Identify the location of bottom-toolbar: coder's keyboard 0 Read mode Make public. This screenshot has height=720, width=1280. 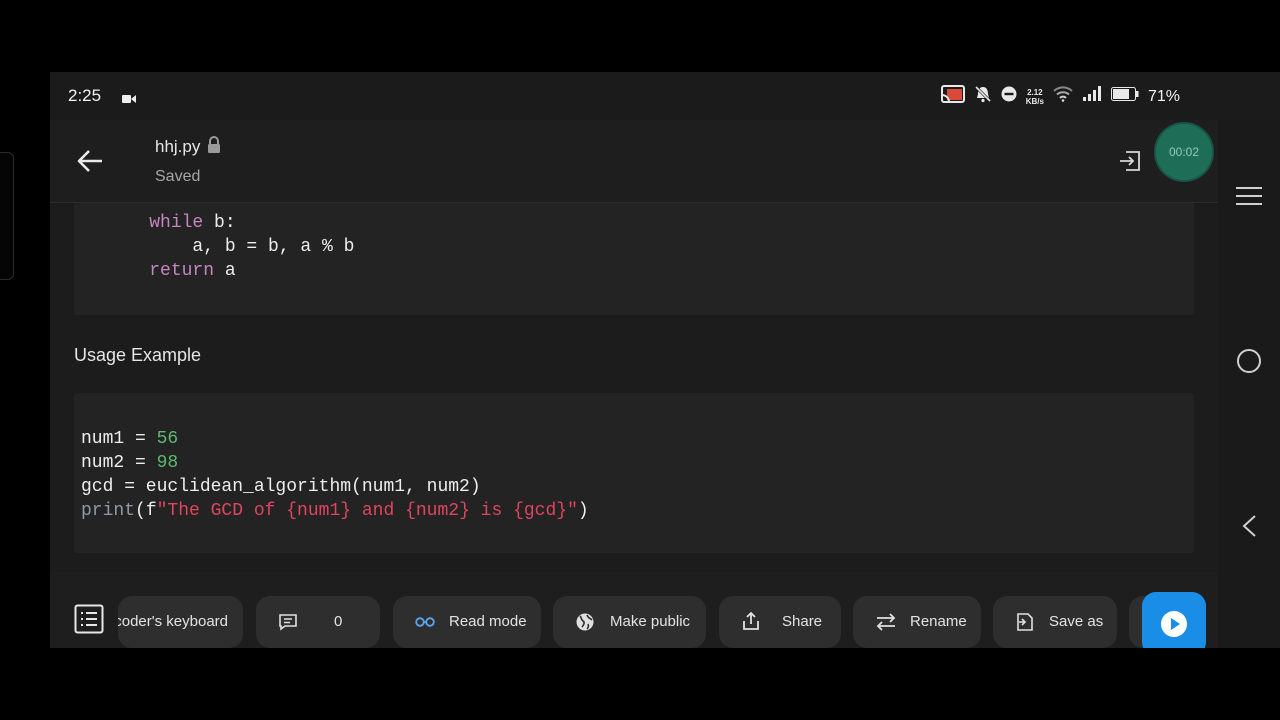
(634, 610).